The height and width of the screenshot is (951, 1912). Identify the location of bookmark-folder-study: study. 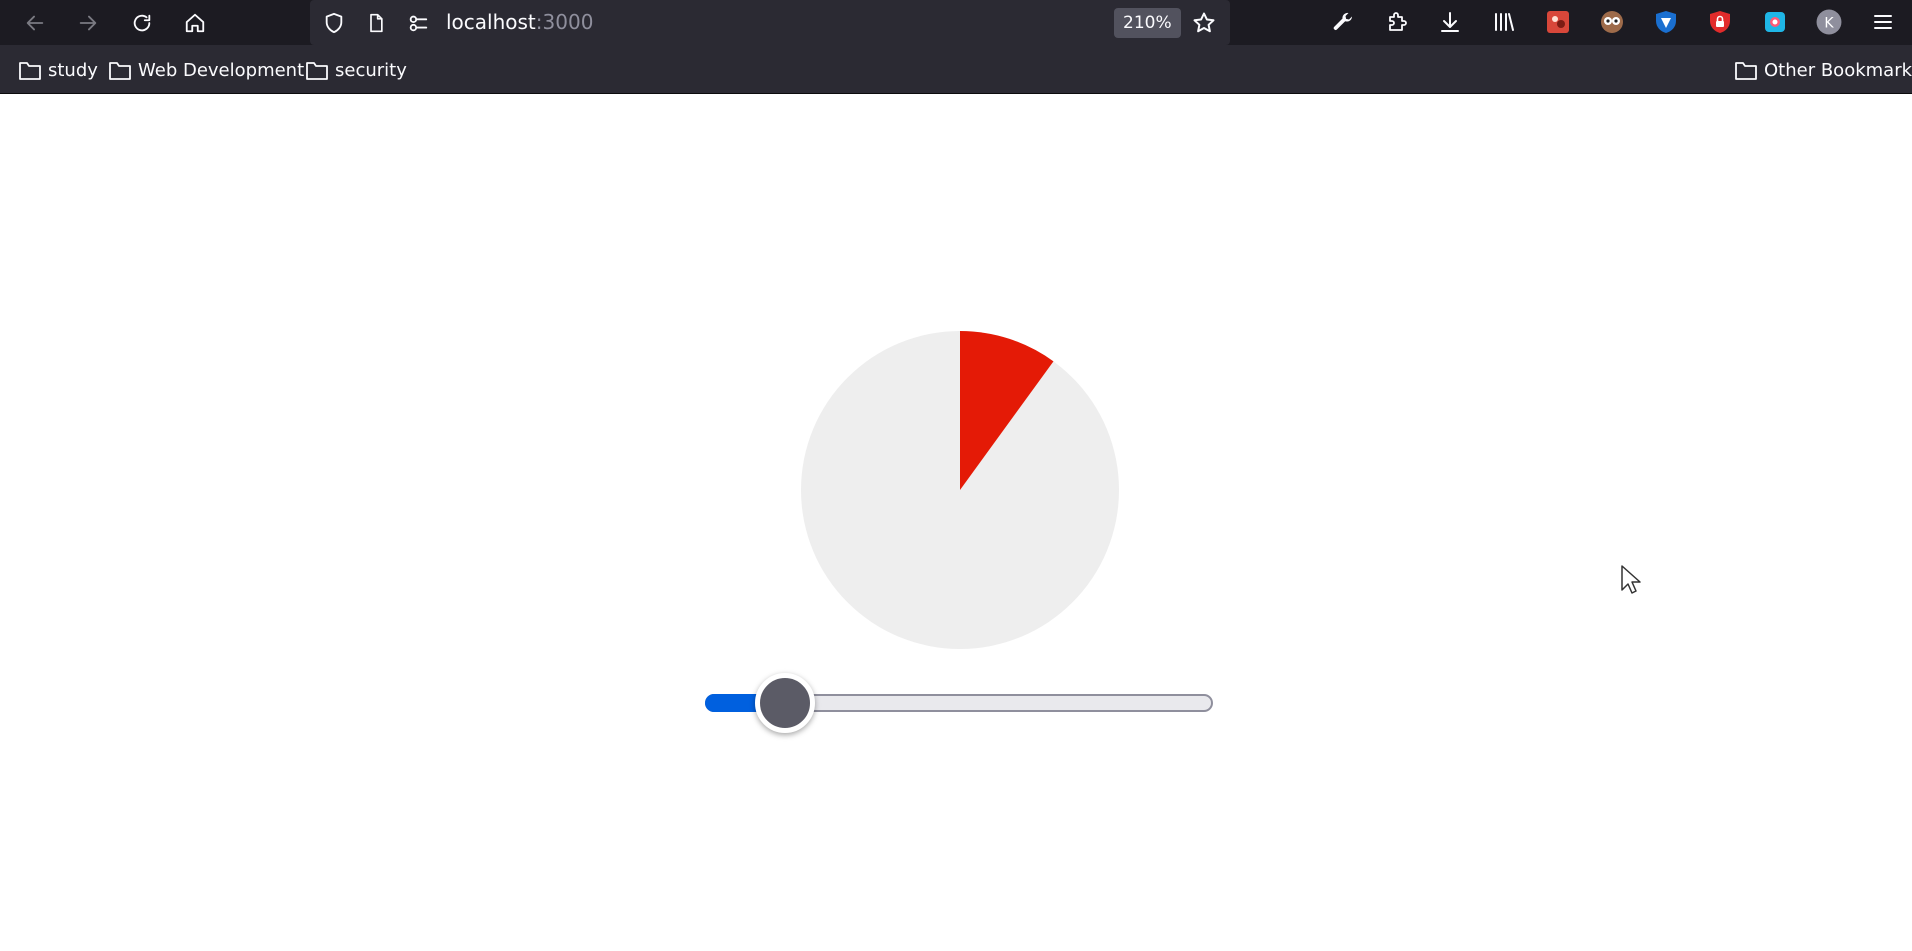
(58, 70).